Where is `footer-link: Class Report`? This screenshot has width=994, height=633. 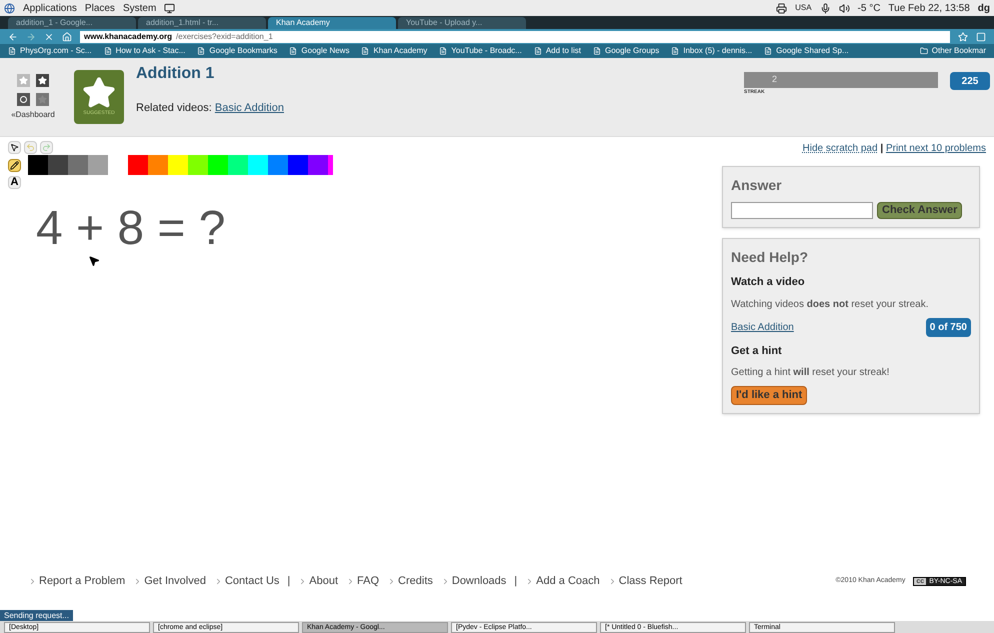 footer-link: Class Report is located at coordinates (645, 581).